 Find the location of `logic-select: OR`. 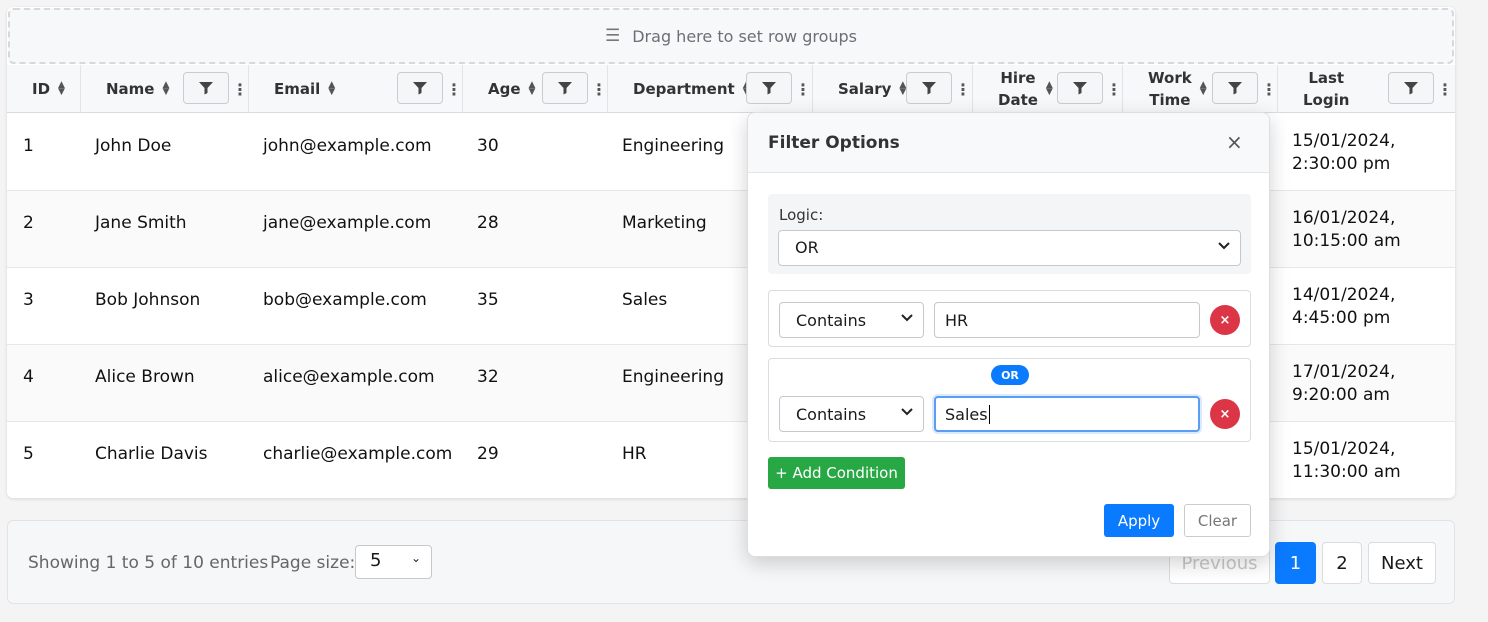

logic-select: OR is located at coordinates (1009, 248).